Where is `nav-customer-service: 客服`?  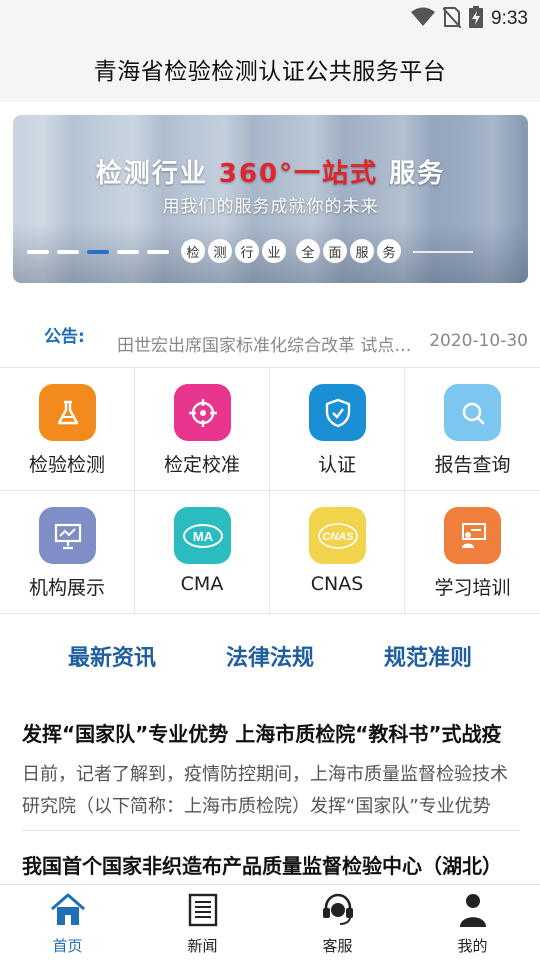
nav-customer-service: 客服 is located at coordinates (337, 923).